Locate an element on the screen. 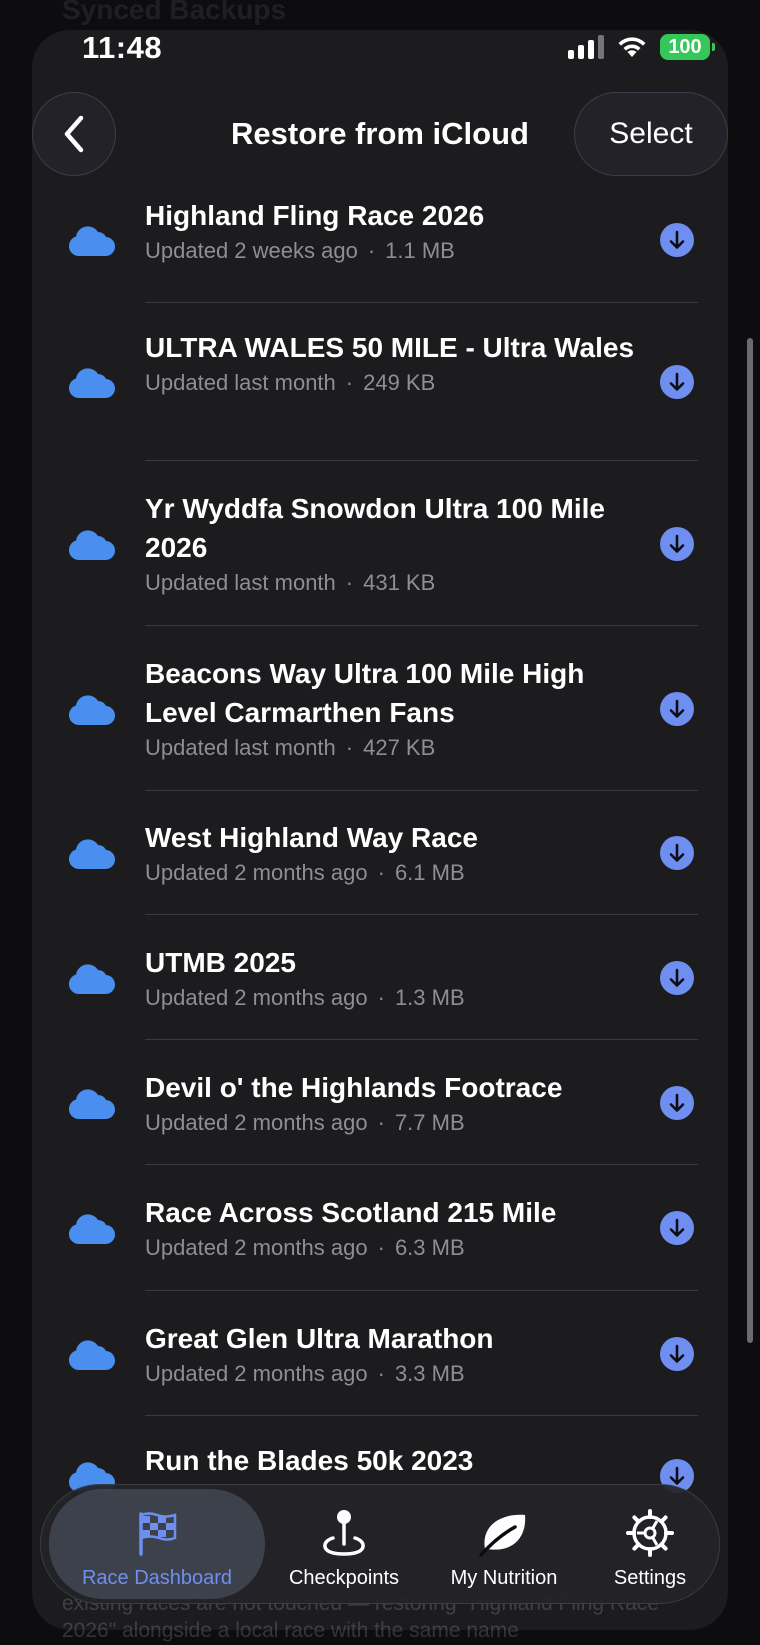 This screenshot has height=1645, width=760. cellular-signal-icon is located at coordinates (586, 47).